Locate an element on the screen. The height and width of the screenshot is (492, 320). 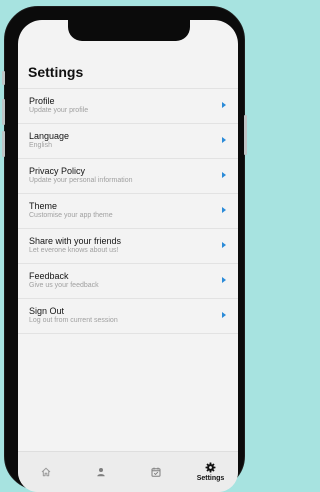
settings-item-subtitle: Customise your app theme is located at coordinates (71, 215).